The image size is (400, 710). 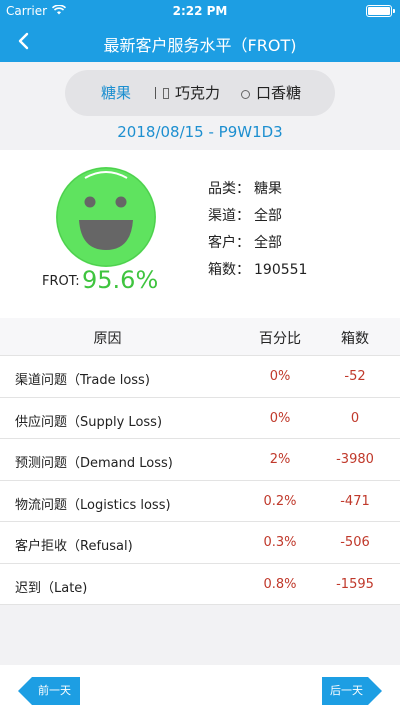 What do you see at coordinates (82, 380) in the screenshot?
I see `row-reason: 渠道问题（Trade loss)` at bounding box center [82, 380].